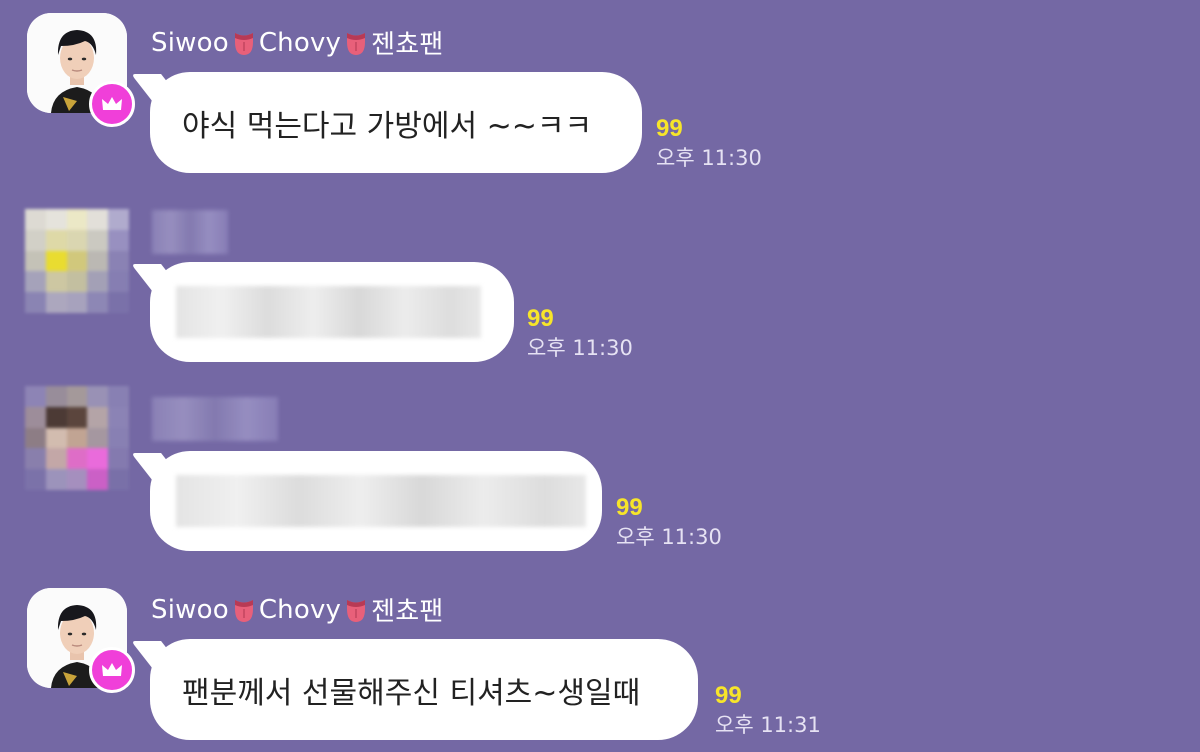  I want to click on message-text: 팬분께서 선물해주신 티셔츠~생일때, so click(411, 693).